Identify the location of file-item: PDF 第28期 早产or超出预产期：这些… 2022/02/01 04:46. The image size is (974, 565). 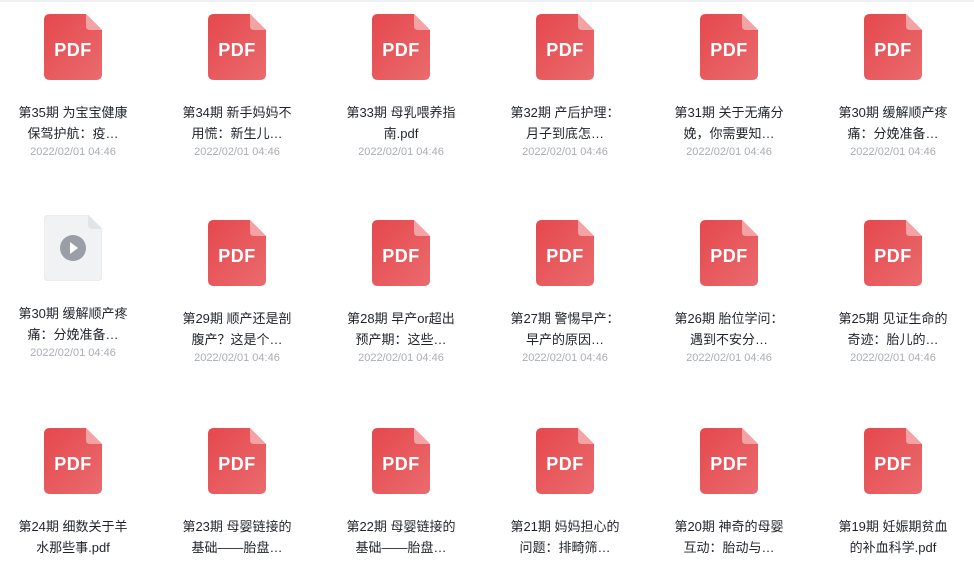
(401, 292).